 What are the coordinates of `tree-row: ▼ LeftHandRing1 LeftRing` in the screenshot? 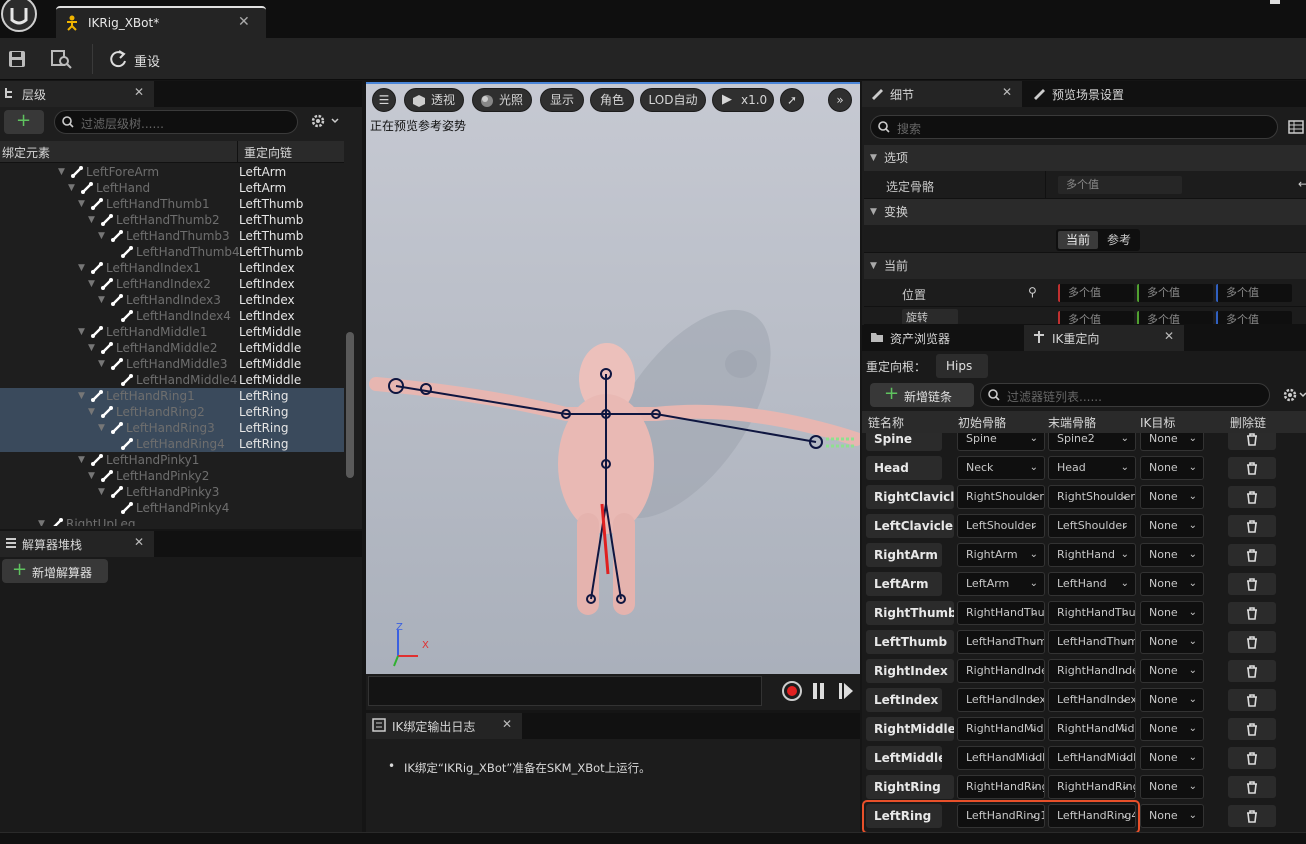 It's located at (172, 396).